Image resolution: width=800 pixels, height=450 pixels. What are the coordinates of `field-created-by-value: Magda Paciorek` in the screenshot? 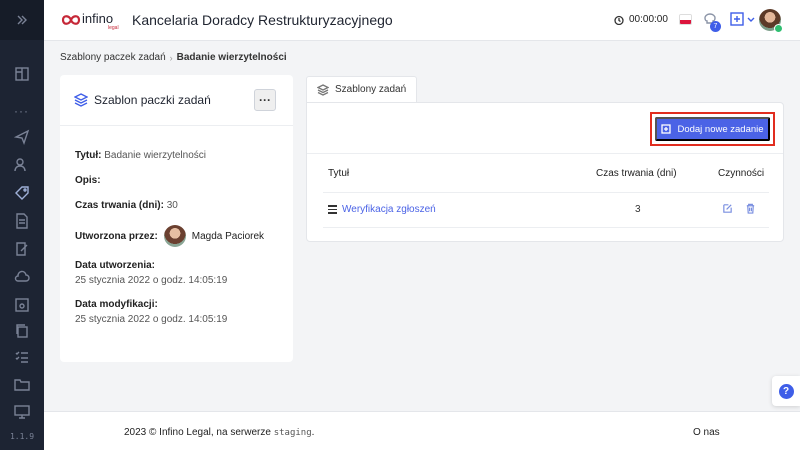 It's located at (228, 236).